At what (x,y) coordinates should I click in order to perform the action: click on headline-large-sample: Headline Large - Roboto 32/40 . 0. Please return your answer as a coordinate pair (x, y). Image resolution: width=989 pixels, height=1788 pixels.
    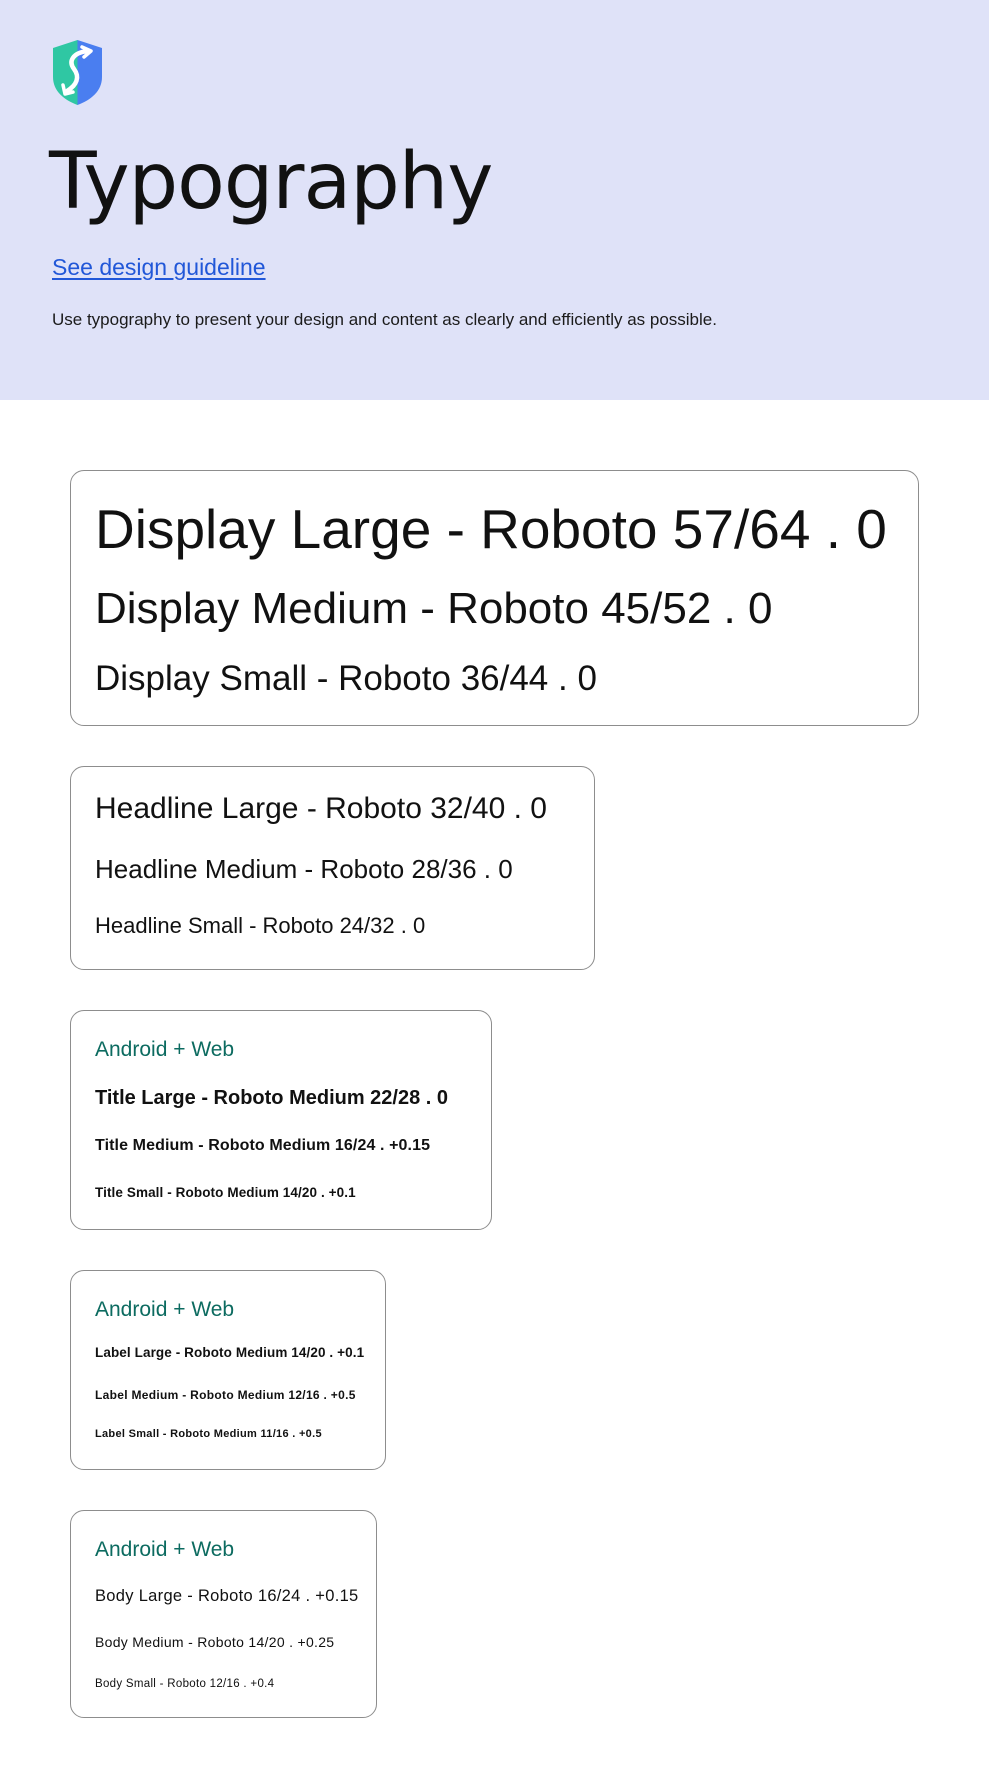
    Looking at the image, I should click on (321, 808).